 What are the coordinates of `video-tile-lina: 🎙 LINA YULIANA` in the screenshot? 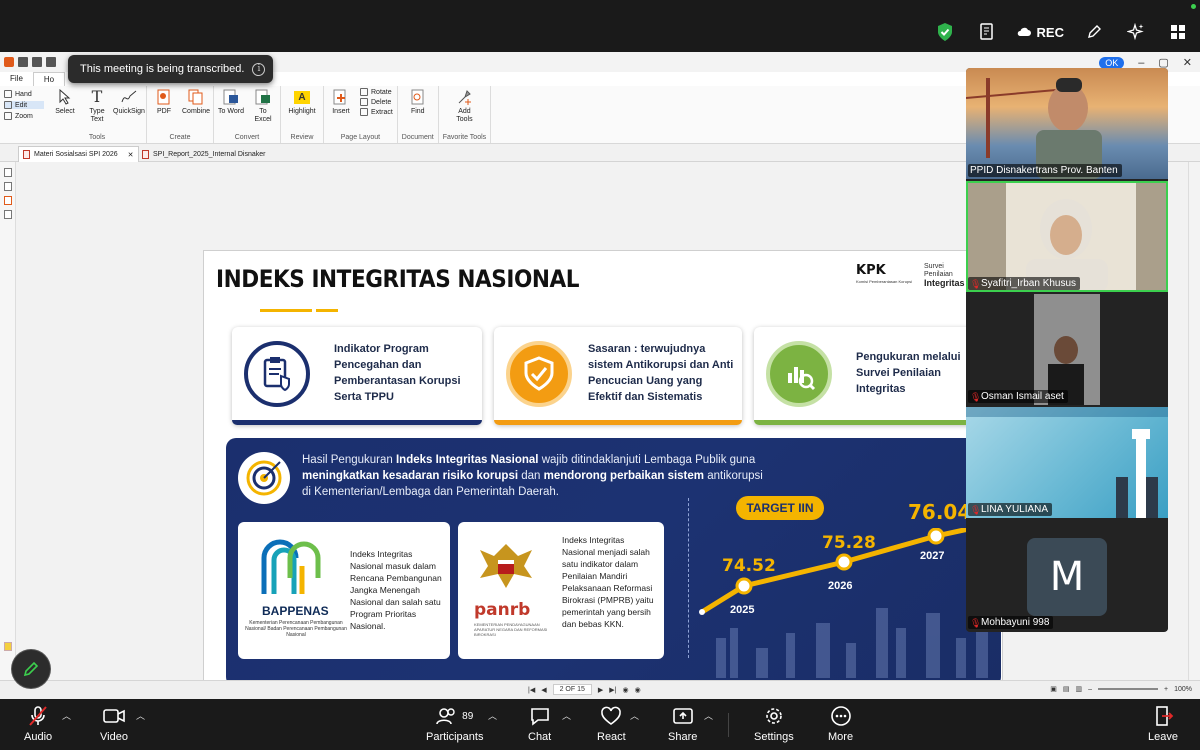 It's located at (1067, 462).